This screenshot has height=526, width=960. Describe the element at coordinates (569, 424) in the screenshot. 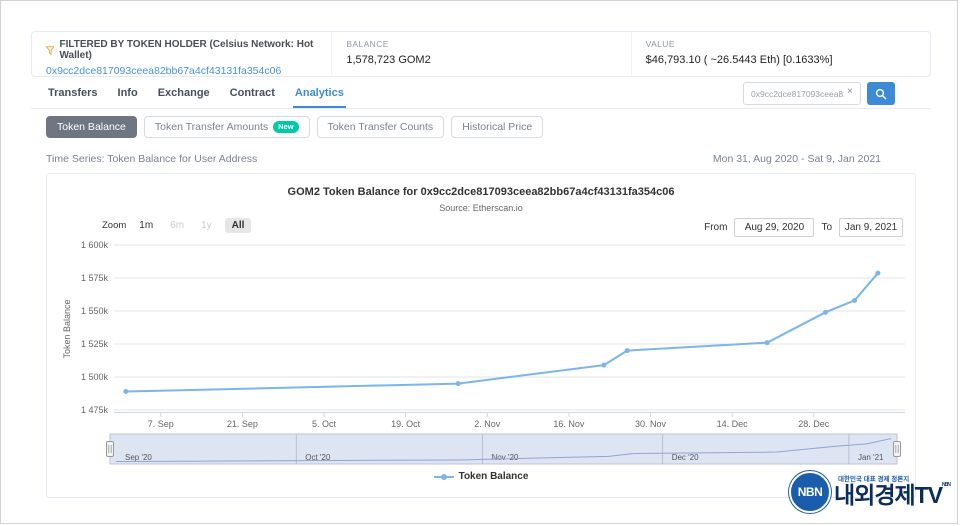

I see `svg-text: 16. Nov` at that location.